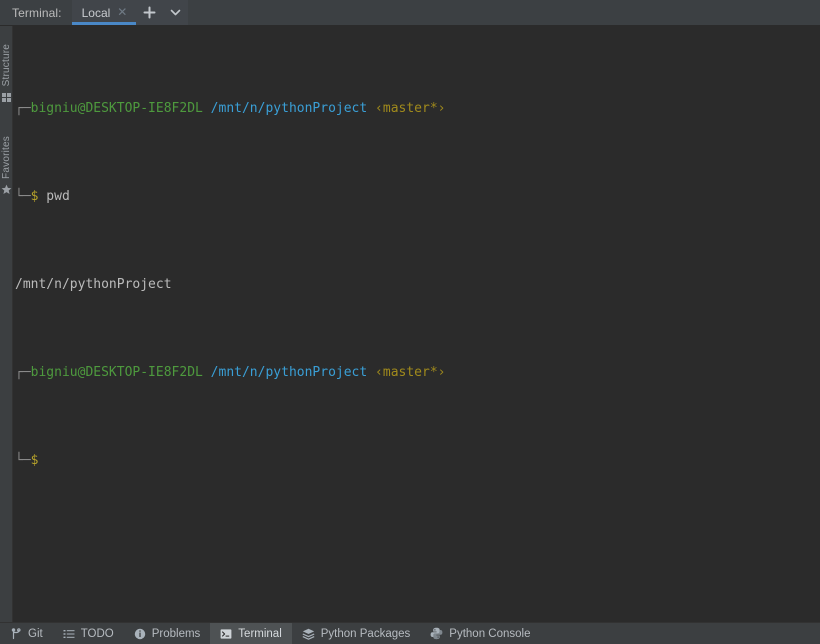  What do you see at coordinates (6, 98) in the screenshot?
I see `structure-grid-icon` at bounding box center [6, 98].